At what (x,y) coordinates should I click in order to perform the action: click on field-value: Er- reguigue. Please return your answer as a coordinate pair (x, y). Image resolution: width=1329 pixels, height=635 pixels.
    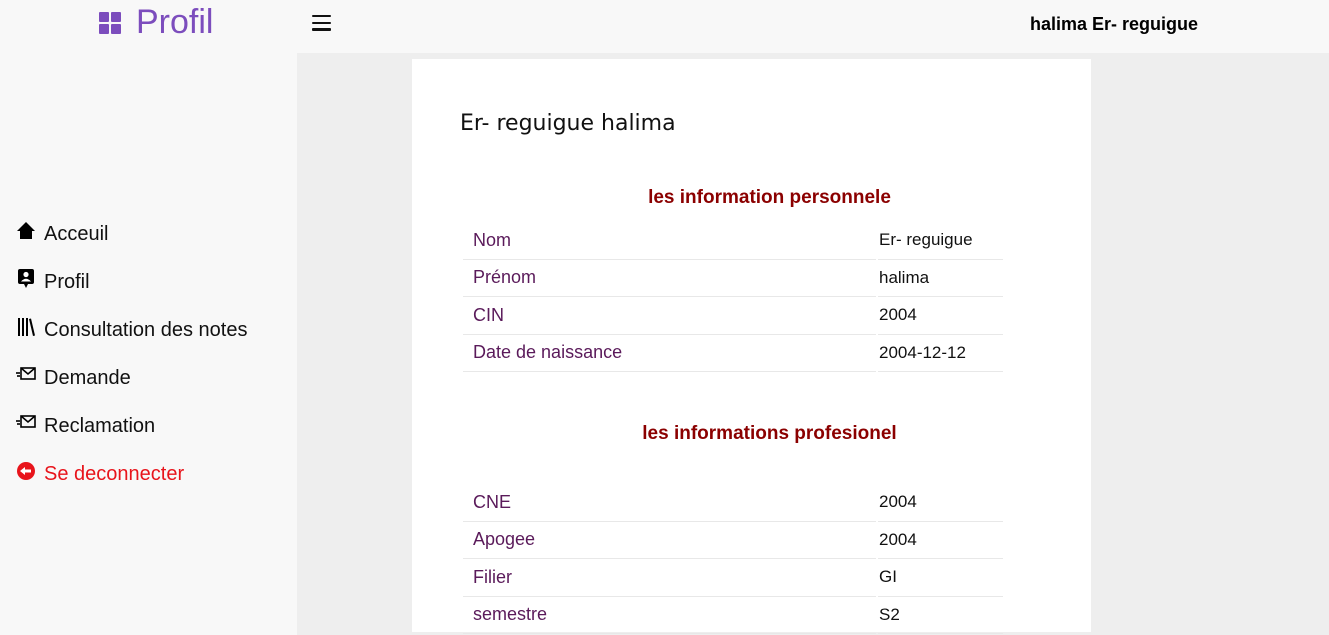
    Looking at the image, I should click on (940, 241).